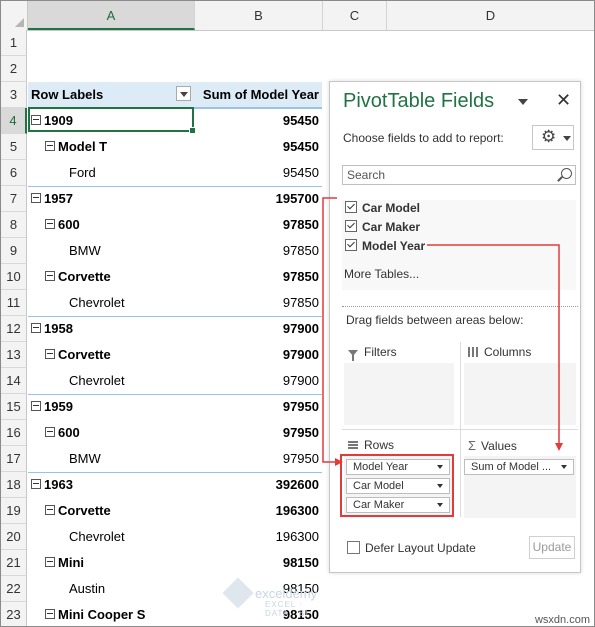 The width and height of the screenshot is (595, 627). I want to click on row-header-13: 13, so click(14, 355).